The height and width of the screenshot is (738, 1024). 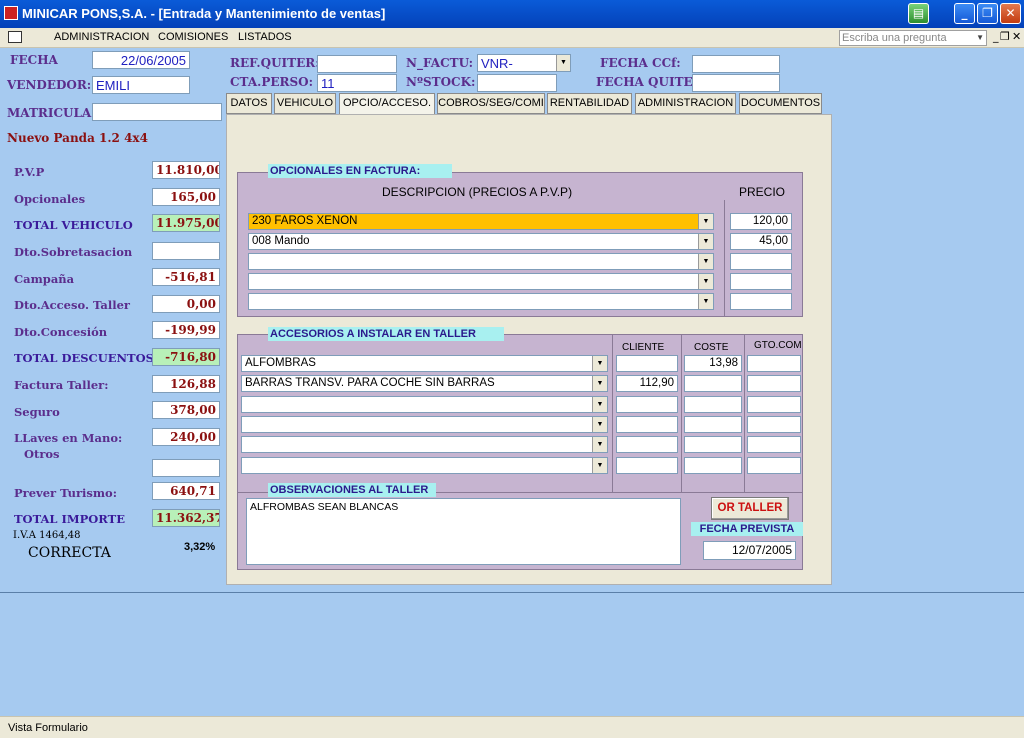 I want to click on accesorio-combo-3: ▼, so click(x=424, y=404).